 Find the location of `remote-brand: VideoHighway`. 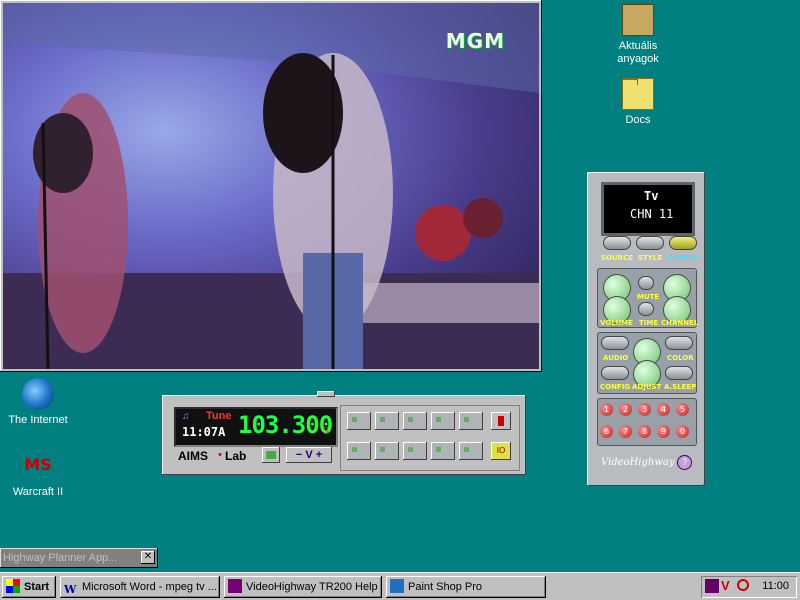

remote-brand: VideoHighway is located at coordinates (638, 462).